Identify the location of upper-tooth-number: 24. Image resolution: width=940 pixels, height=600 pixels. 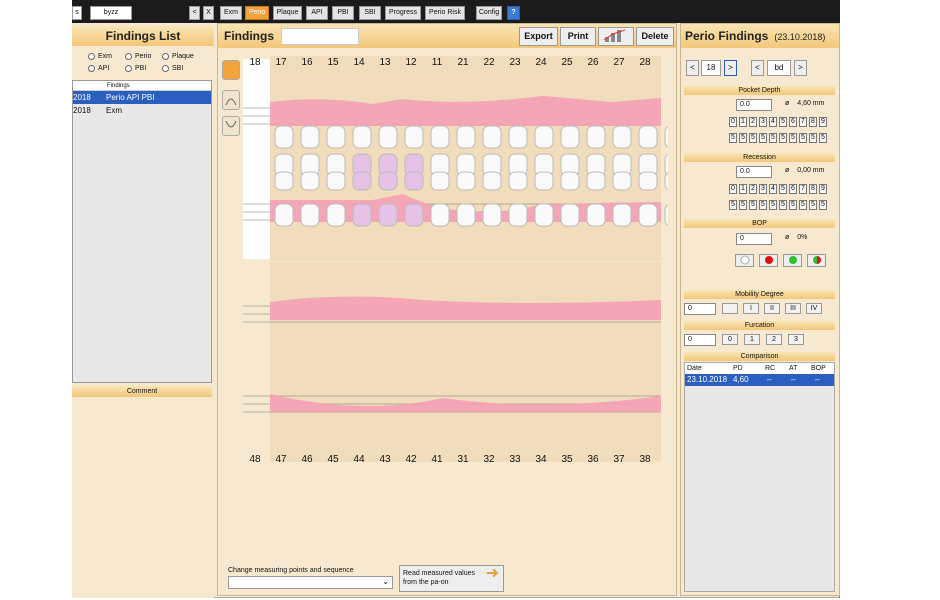
(541, 62).